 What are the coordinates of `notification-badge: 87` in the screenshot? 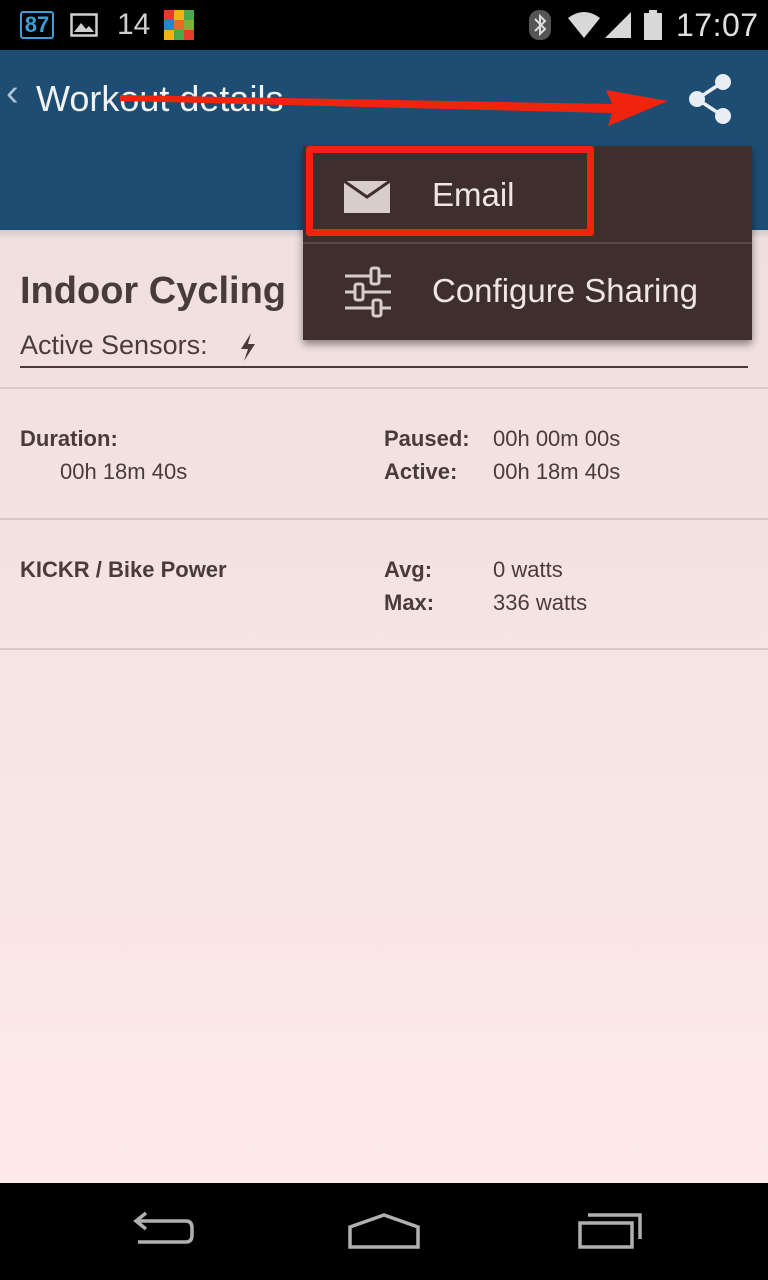 It's located at (37, 25).